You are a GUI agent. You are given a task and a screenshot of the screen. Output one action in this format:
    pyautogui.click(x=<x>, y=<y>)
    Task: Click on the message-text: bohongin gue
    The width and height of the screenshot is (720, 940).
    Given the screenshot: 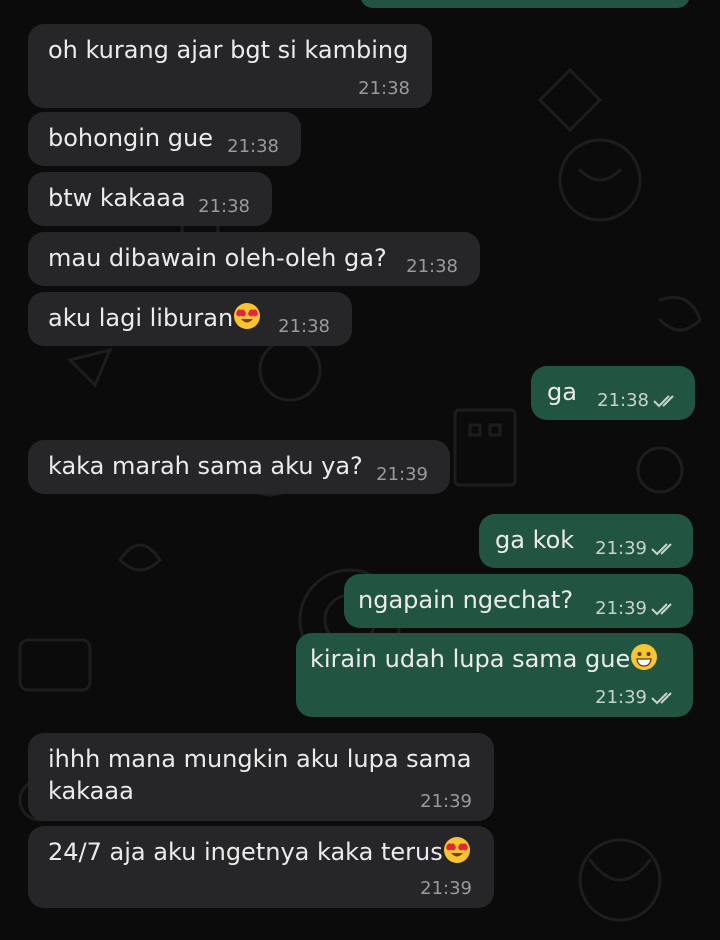 What is the action you would take?
    pyautogui.click(x=130, y=138)
    